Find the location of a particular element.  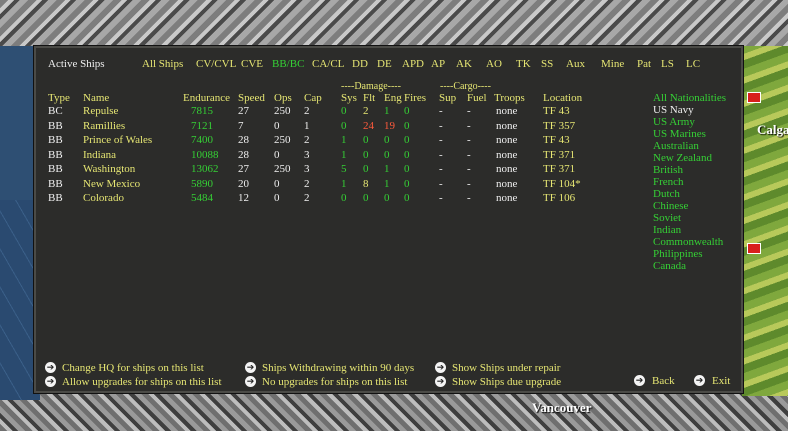

column-header-fires: Fires is located at coordinates (415, 98).